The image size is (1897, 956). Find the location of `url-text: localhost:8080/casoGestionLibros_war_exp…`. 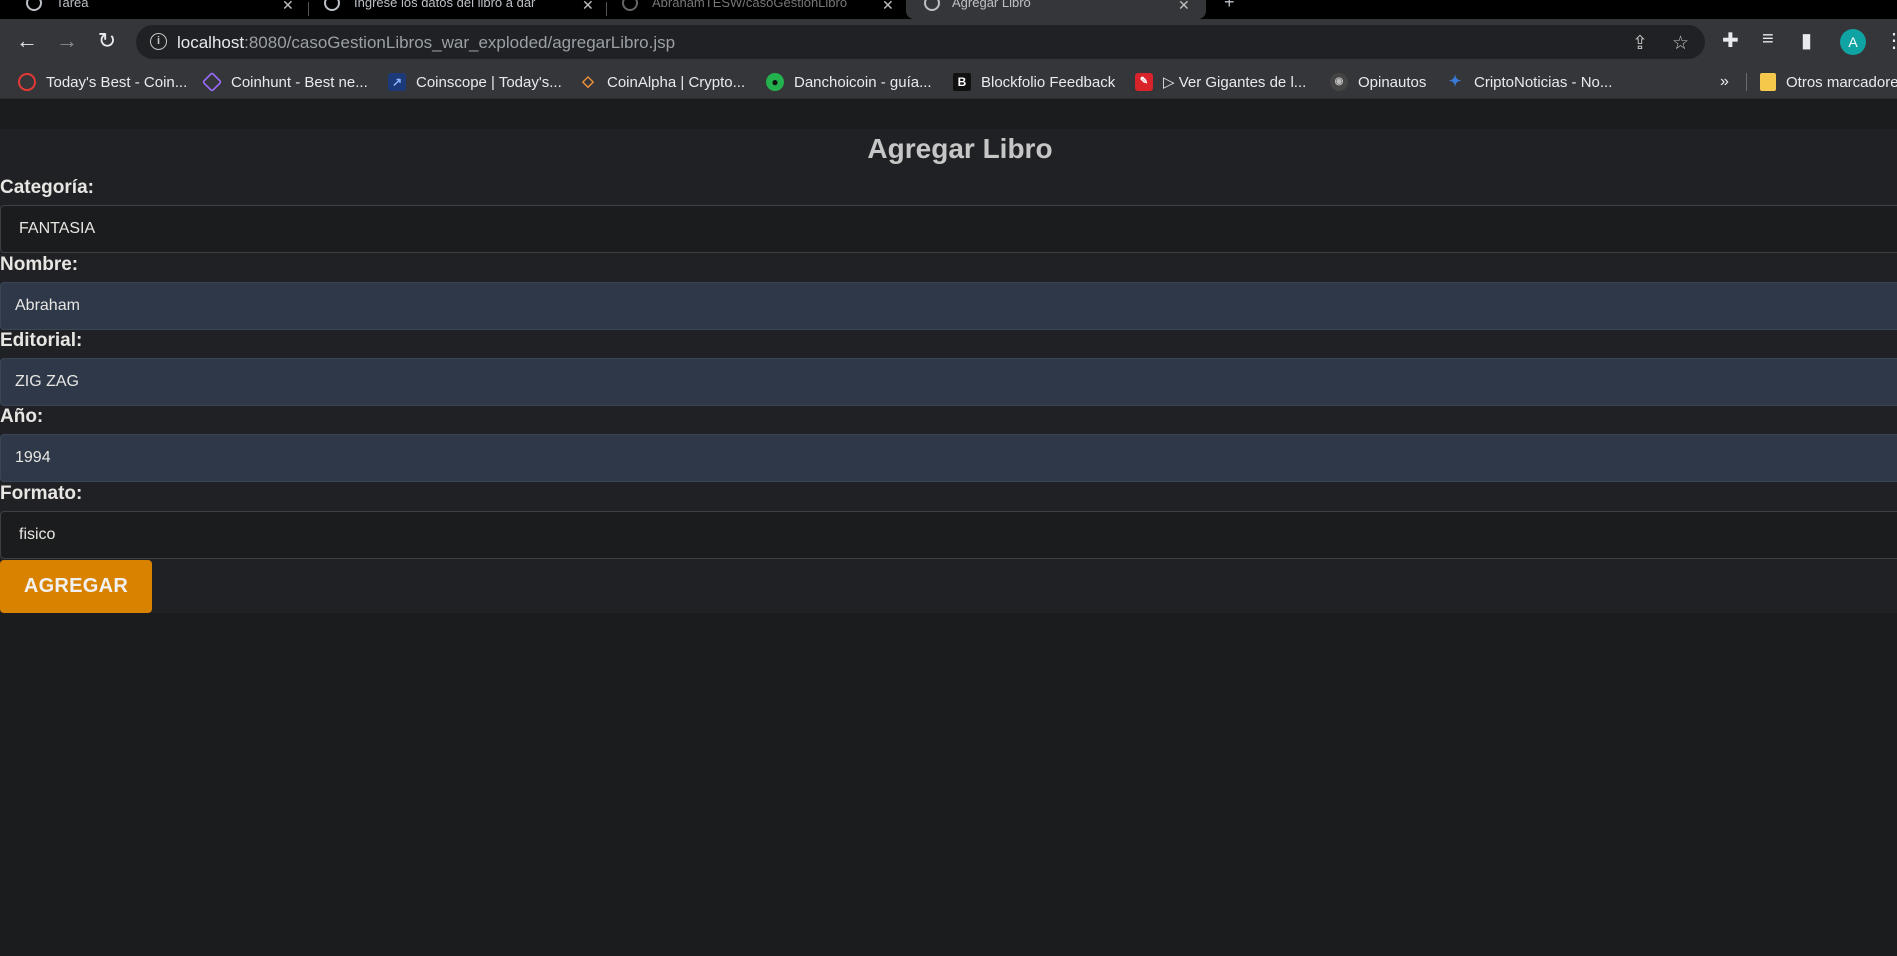

url-text: localhost:8080/casoGestionLibros_war_exp… is located at coordinates (426, 43).